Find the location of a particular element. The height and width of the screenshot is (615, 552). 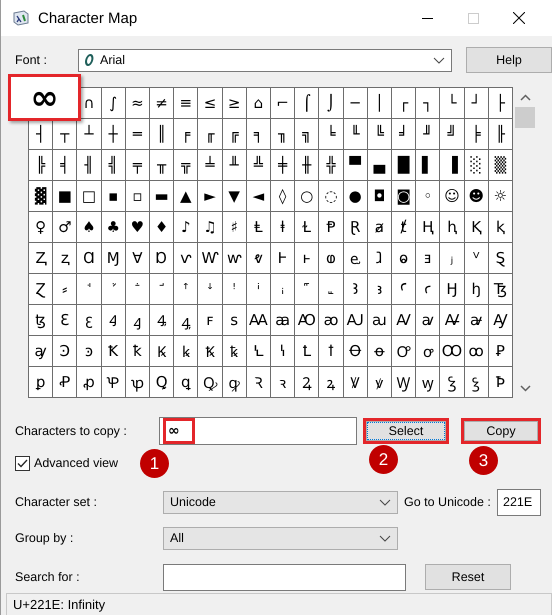

character-cell: Ⱶ is located at coordinates (282, 258).